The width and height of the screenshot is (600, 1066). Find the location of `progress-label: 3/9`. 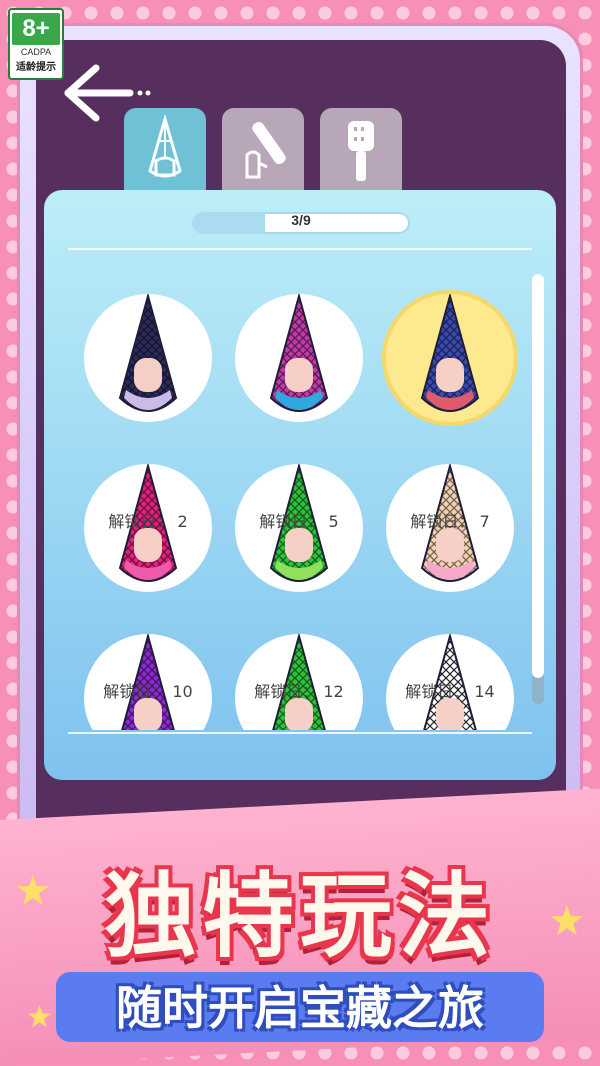

progress-label: 3/9 is located at coordinates (301, 220).